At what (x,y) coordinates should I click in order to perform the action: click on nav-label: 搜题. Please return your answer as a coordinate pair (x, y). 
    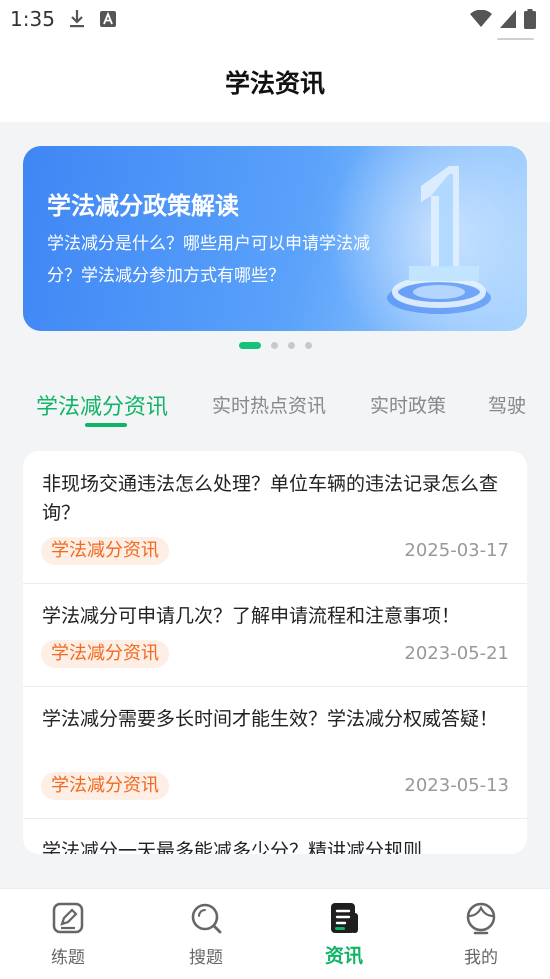
    Looking at the image, I should click on (206, 958).